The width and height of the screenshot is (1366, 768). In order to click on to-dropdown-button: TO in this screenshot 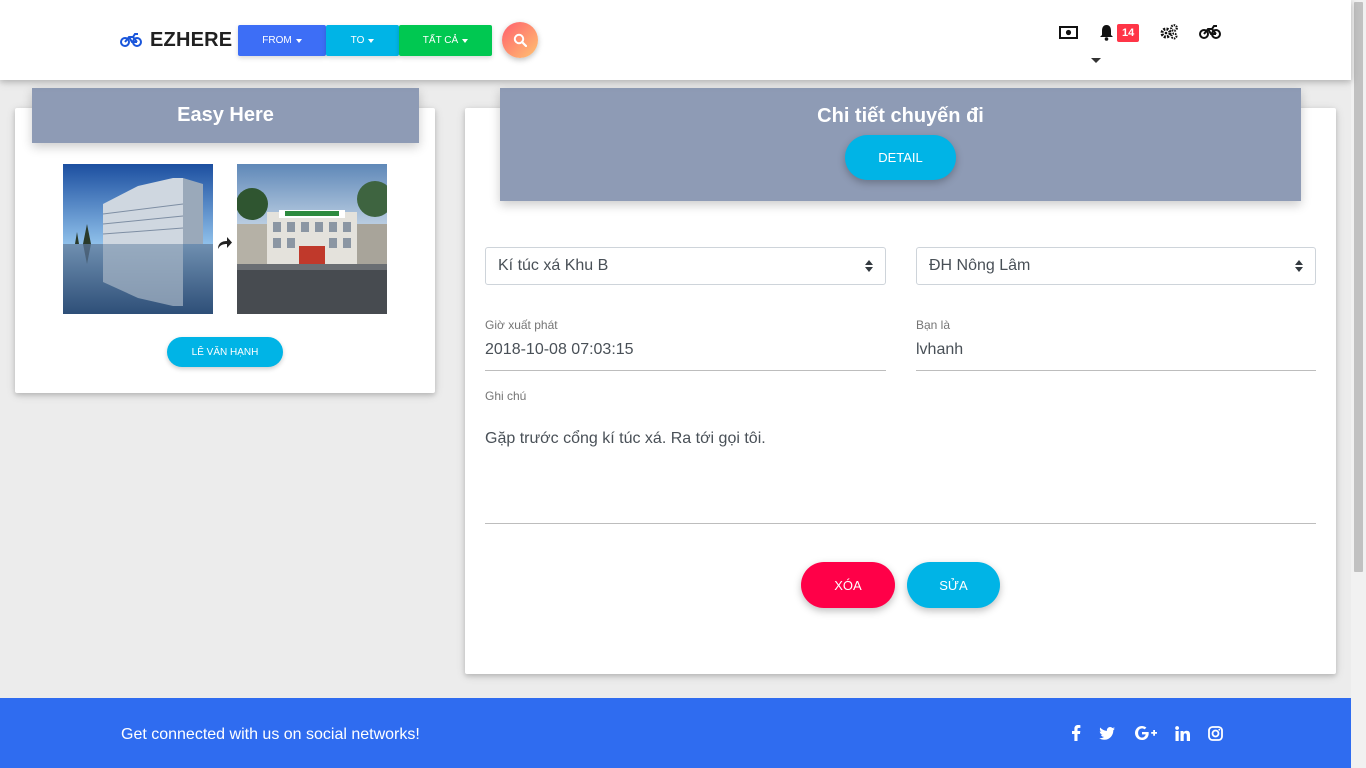, I will do `click(362, 40)`.